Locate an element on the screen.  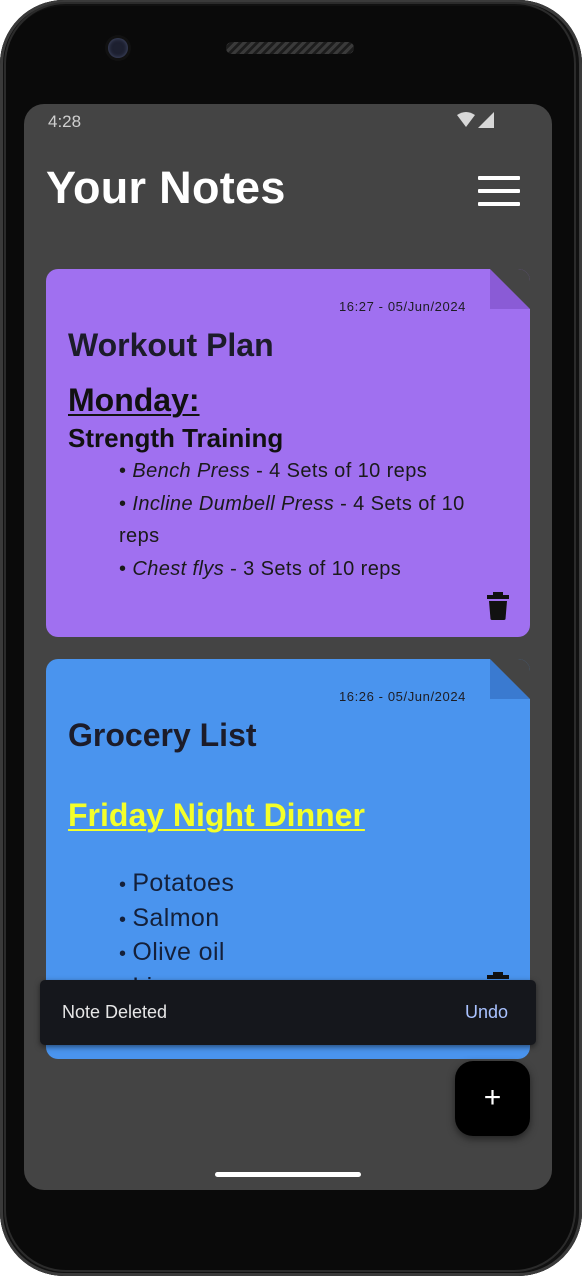
exercise-name: Incline Dumbell Press is located at coordinates (233, 503).